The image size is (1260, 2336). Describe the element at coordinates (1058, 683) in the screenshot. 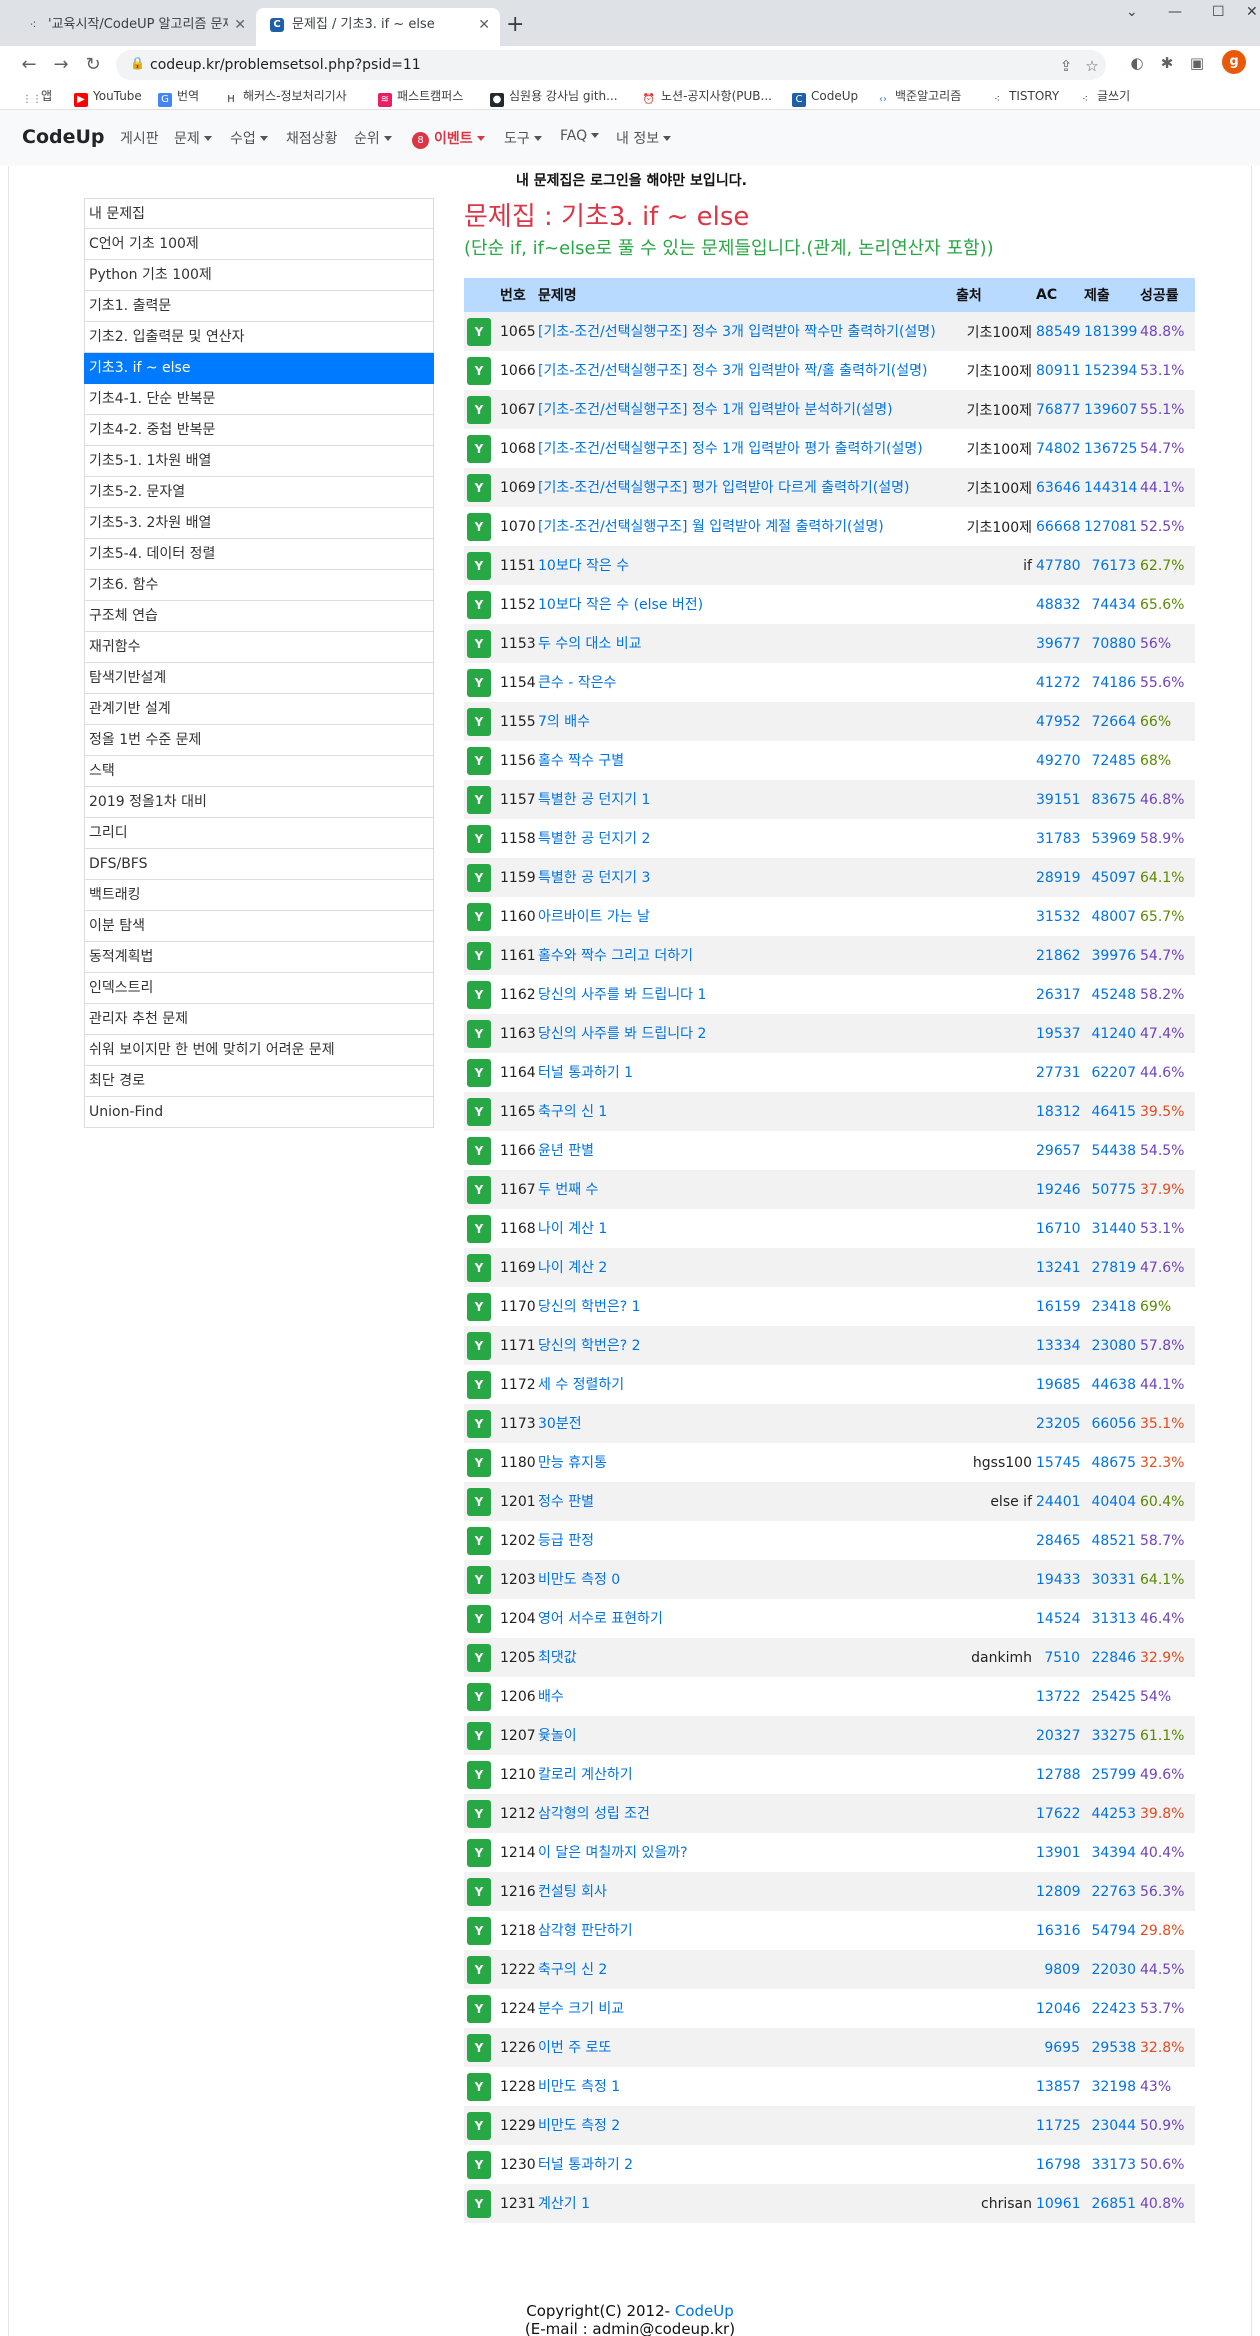

I see `accepted-count: 41272` at that location.